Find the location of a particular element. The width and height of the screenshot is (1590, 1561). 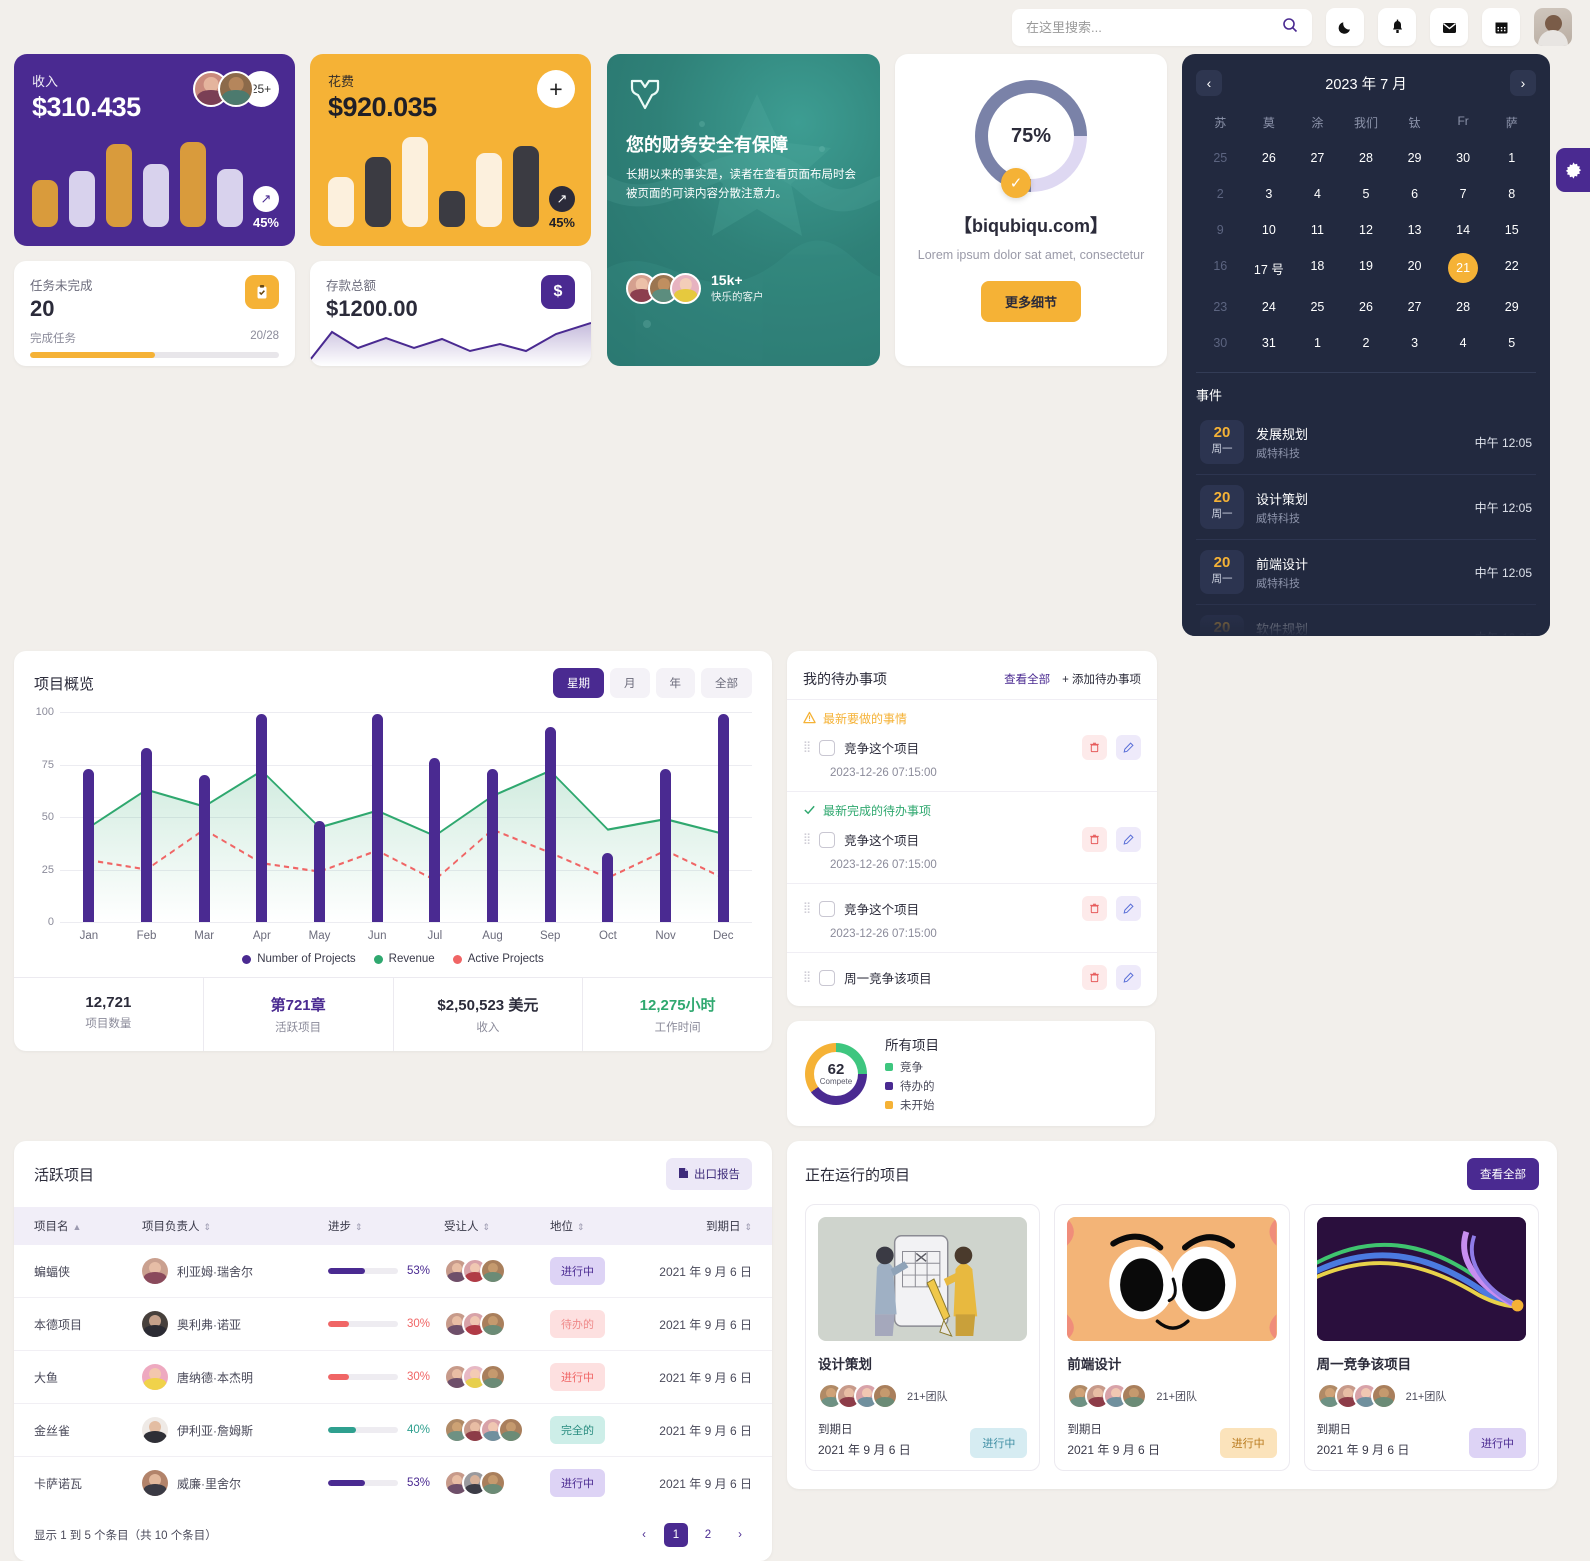

calendar-day: 2 is located at coordinates (1220, 194).